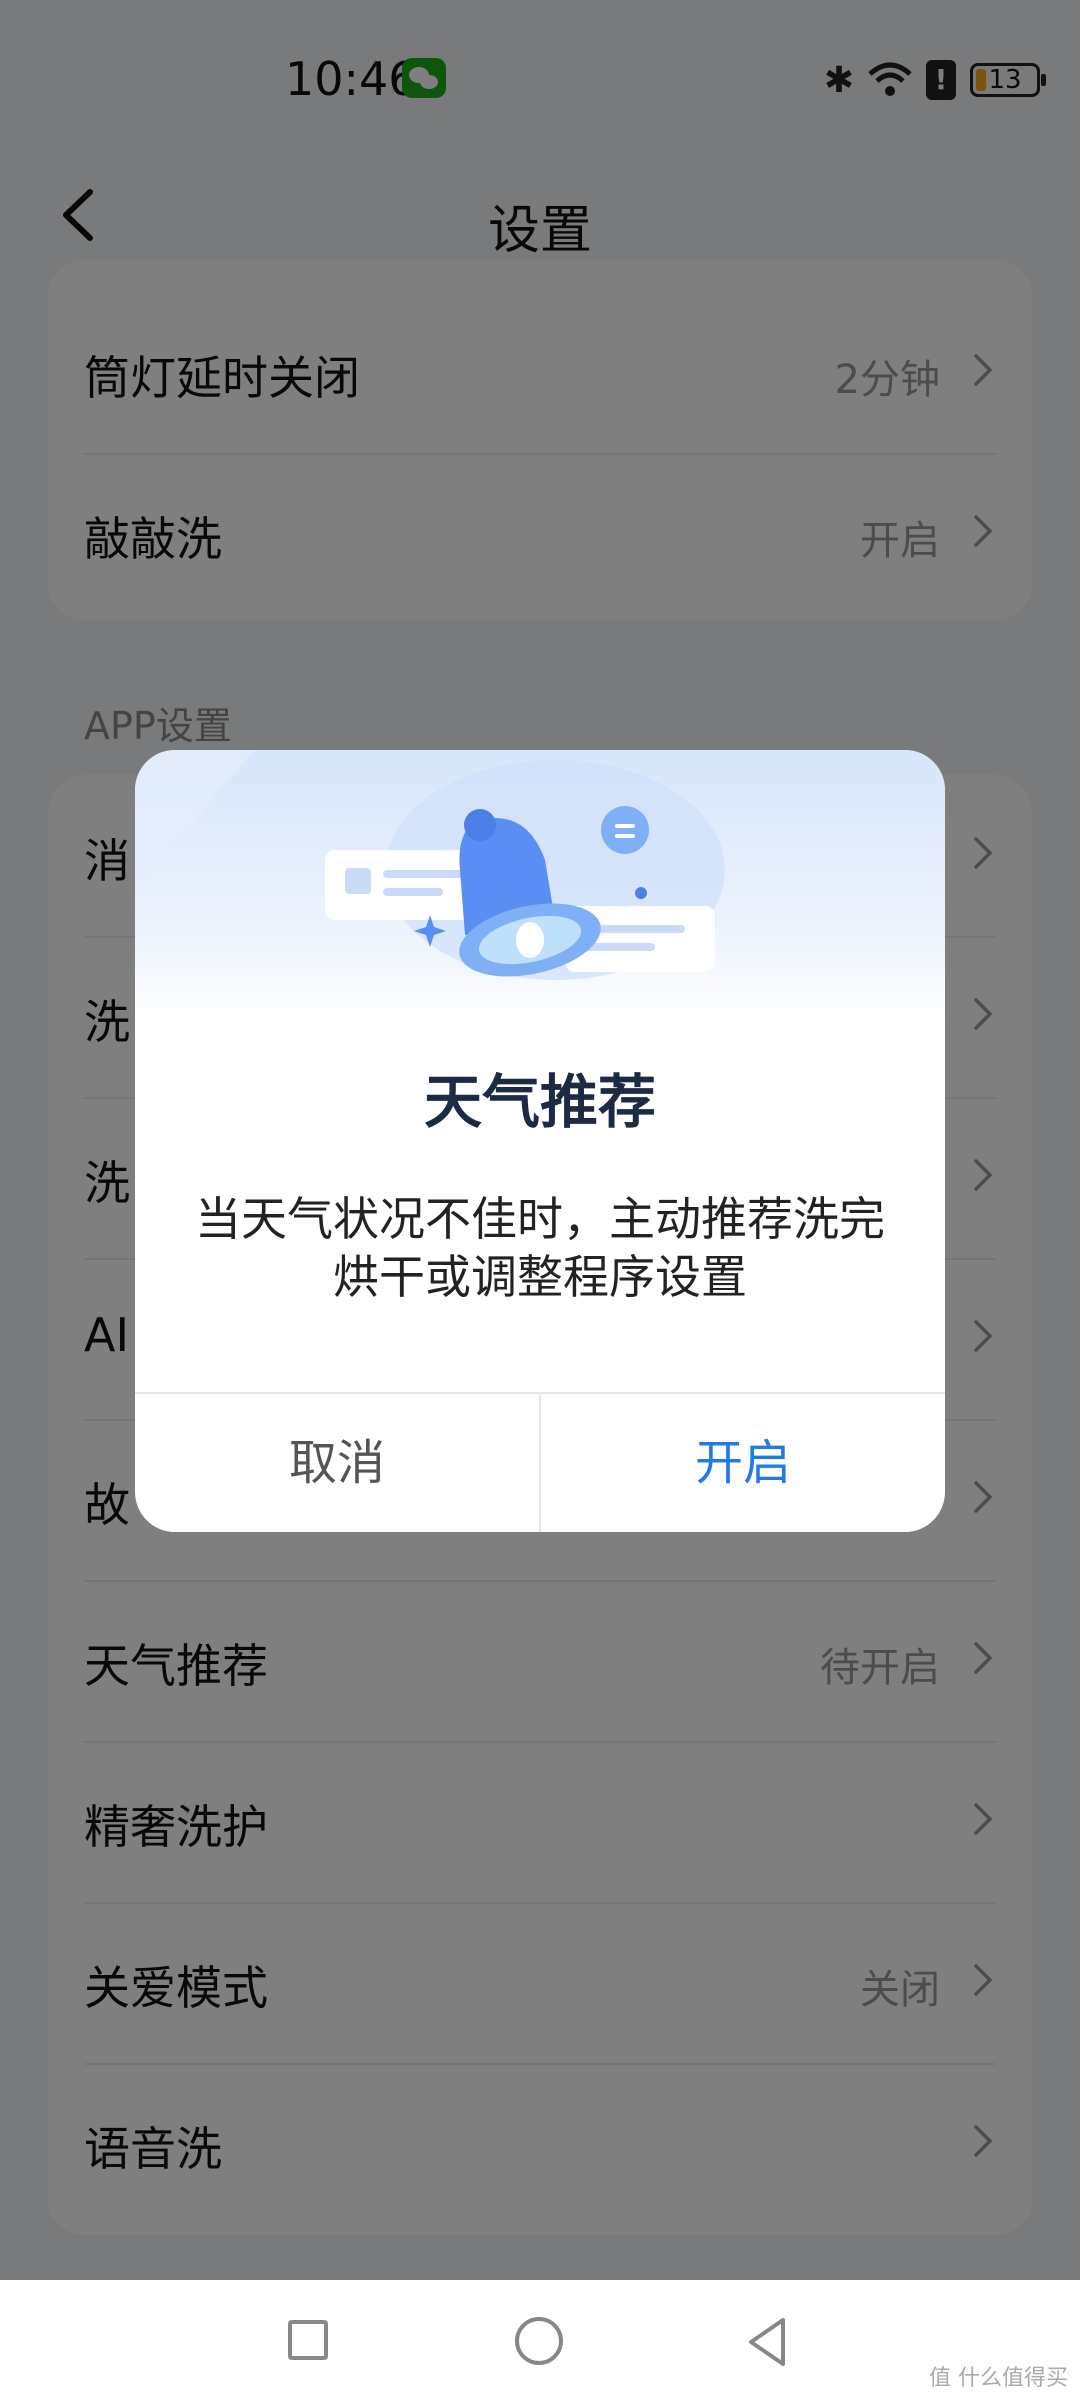 The width and height of the screenshot is (1080, 2400). Describe the element at coordinates (308, 2340) in the screenshot. I see `recent-apps-icon` at that location.